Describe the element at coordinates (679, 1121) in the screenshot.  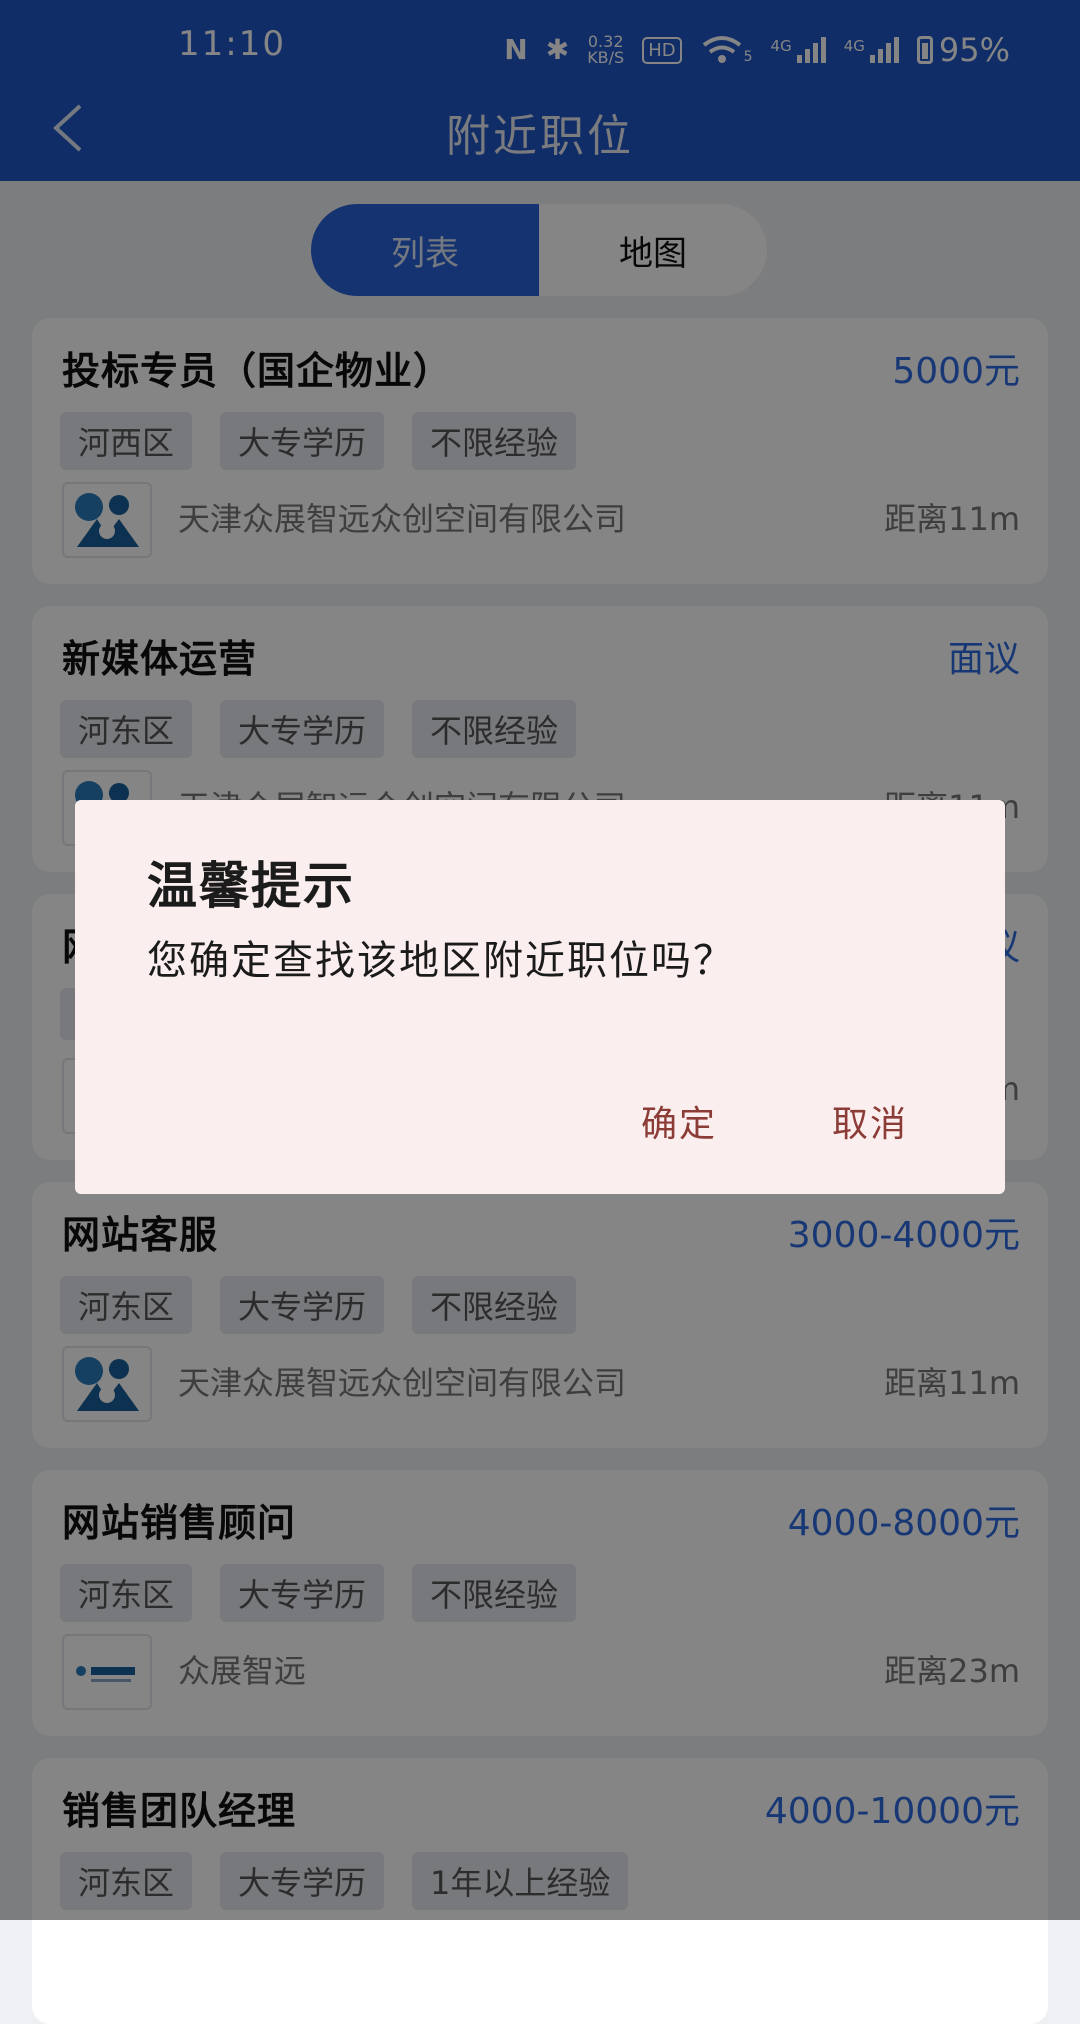
I see `confirm-button: 确定` at that location.